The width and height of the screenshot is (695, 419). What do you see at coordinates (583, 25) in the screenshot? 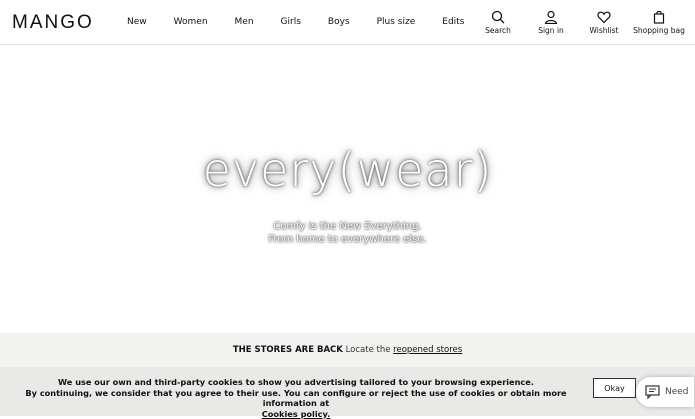
I see `header-tools: Search Sign in Wishlist Shopping bag` at bounding box center [583, 25].